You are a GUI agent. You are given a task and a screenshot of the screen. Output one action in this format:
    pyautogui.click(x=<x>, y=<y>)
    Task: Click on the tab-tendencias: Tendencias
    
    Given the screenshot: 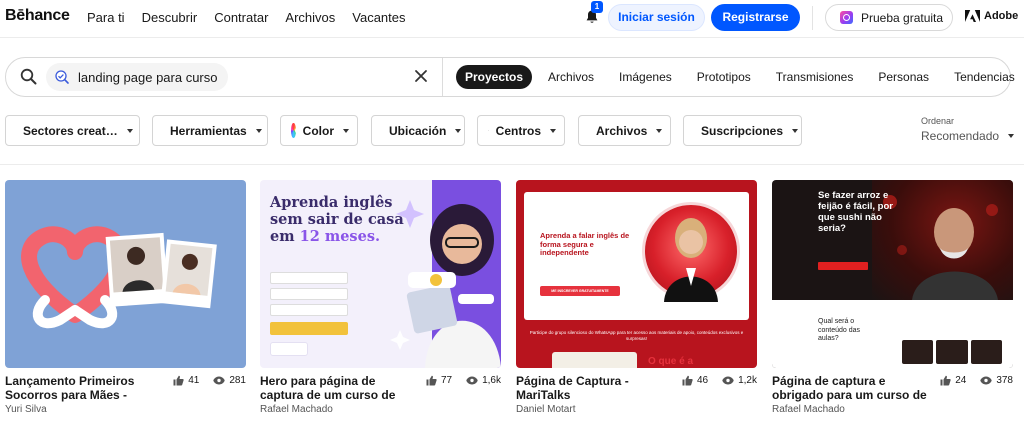 What is the action you would take?
    pyautogui.click(x=984, y=77)
    